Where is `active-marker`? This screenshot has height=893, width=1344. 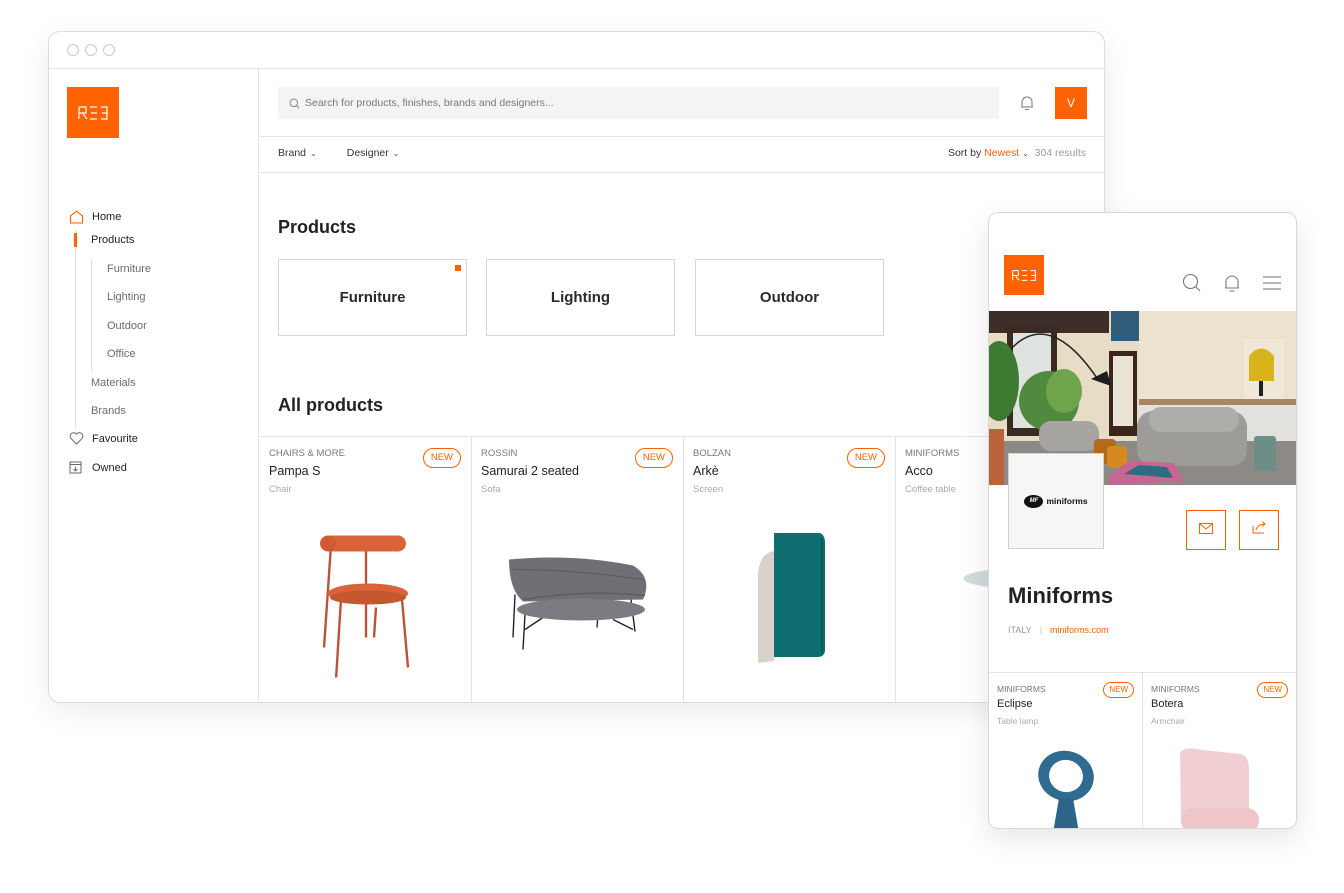 active-marker is located at coordinates (458, 268).